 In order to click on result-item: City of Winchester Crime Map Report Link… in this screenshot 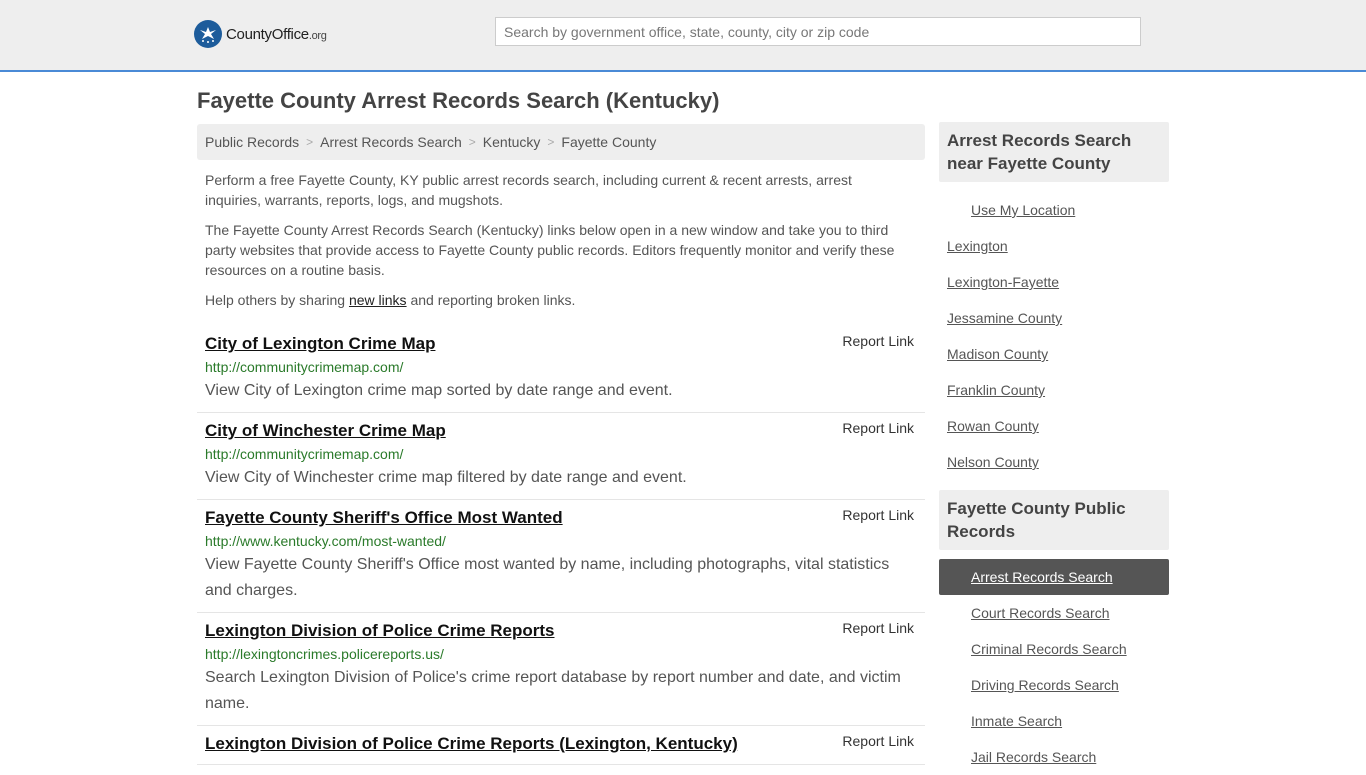, I will do `click(561, 456)`.